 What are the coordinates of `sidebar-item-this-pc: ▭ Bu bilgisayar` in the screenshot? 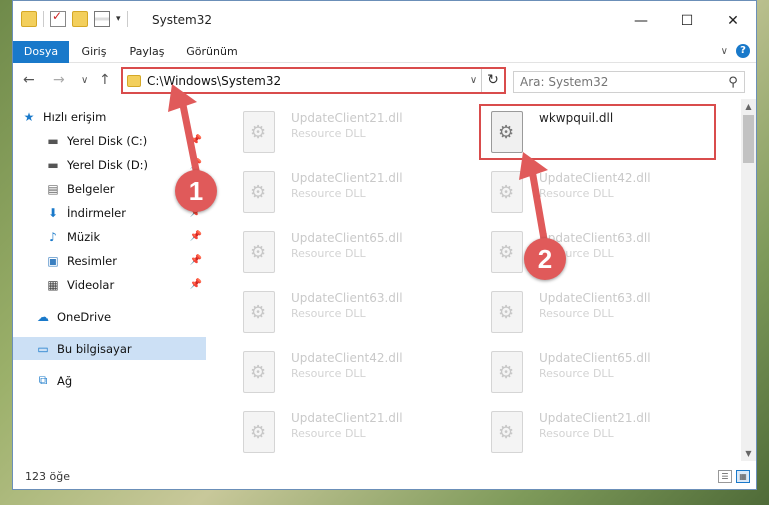 It's located at (109, 348).